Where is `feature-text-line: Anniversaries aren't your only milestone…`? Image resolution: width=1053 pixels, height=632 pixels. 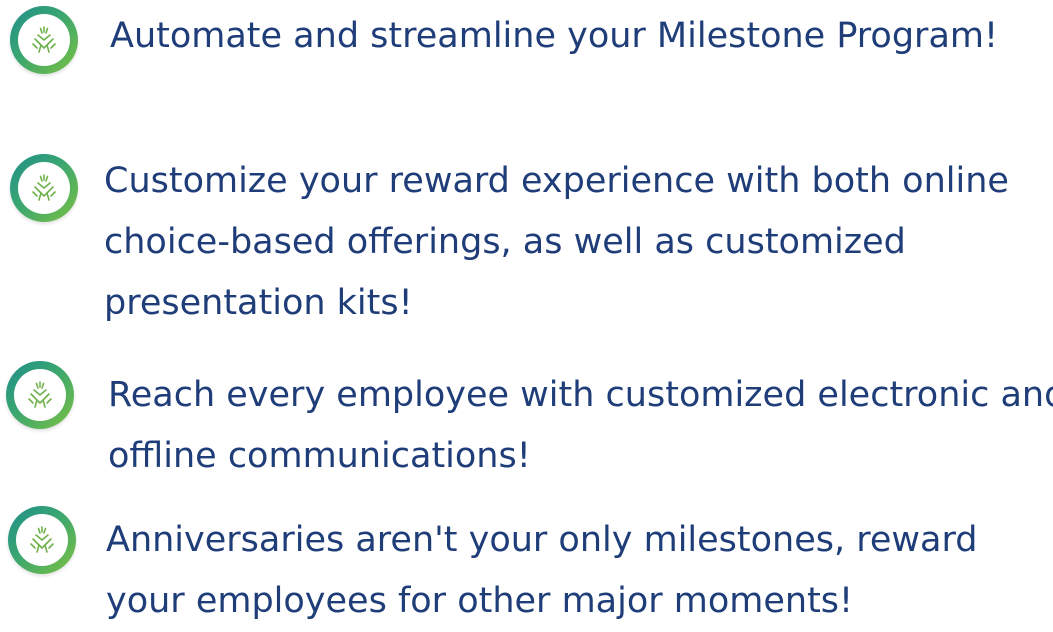 feature-text-line: Anniversaries aren't your only milestone… is located at coordinates (542, 540).